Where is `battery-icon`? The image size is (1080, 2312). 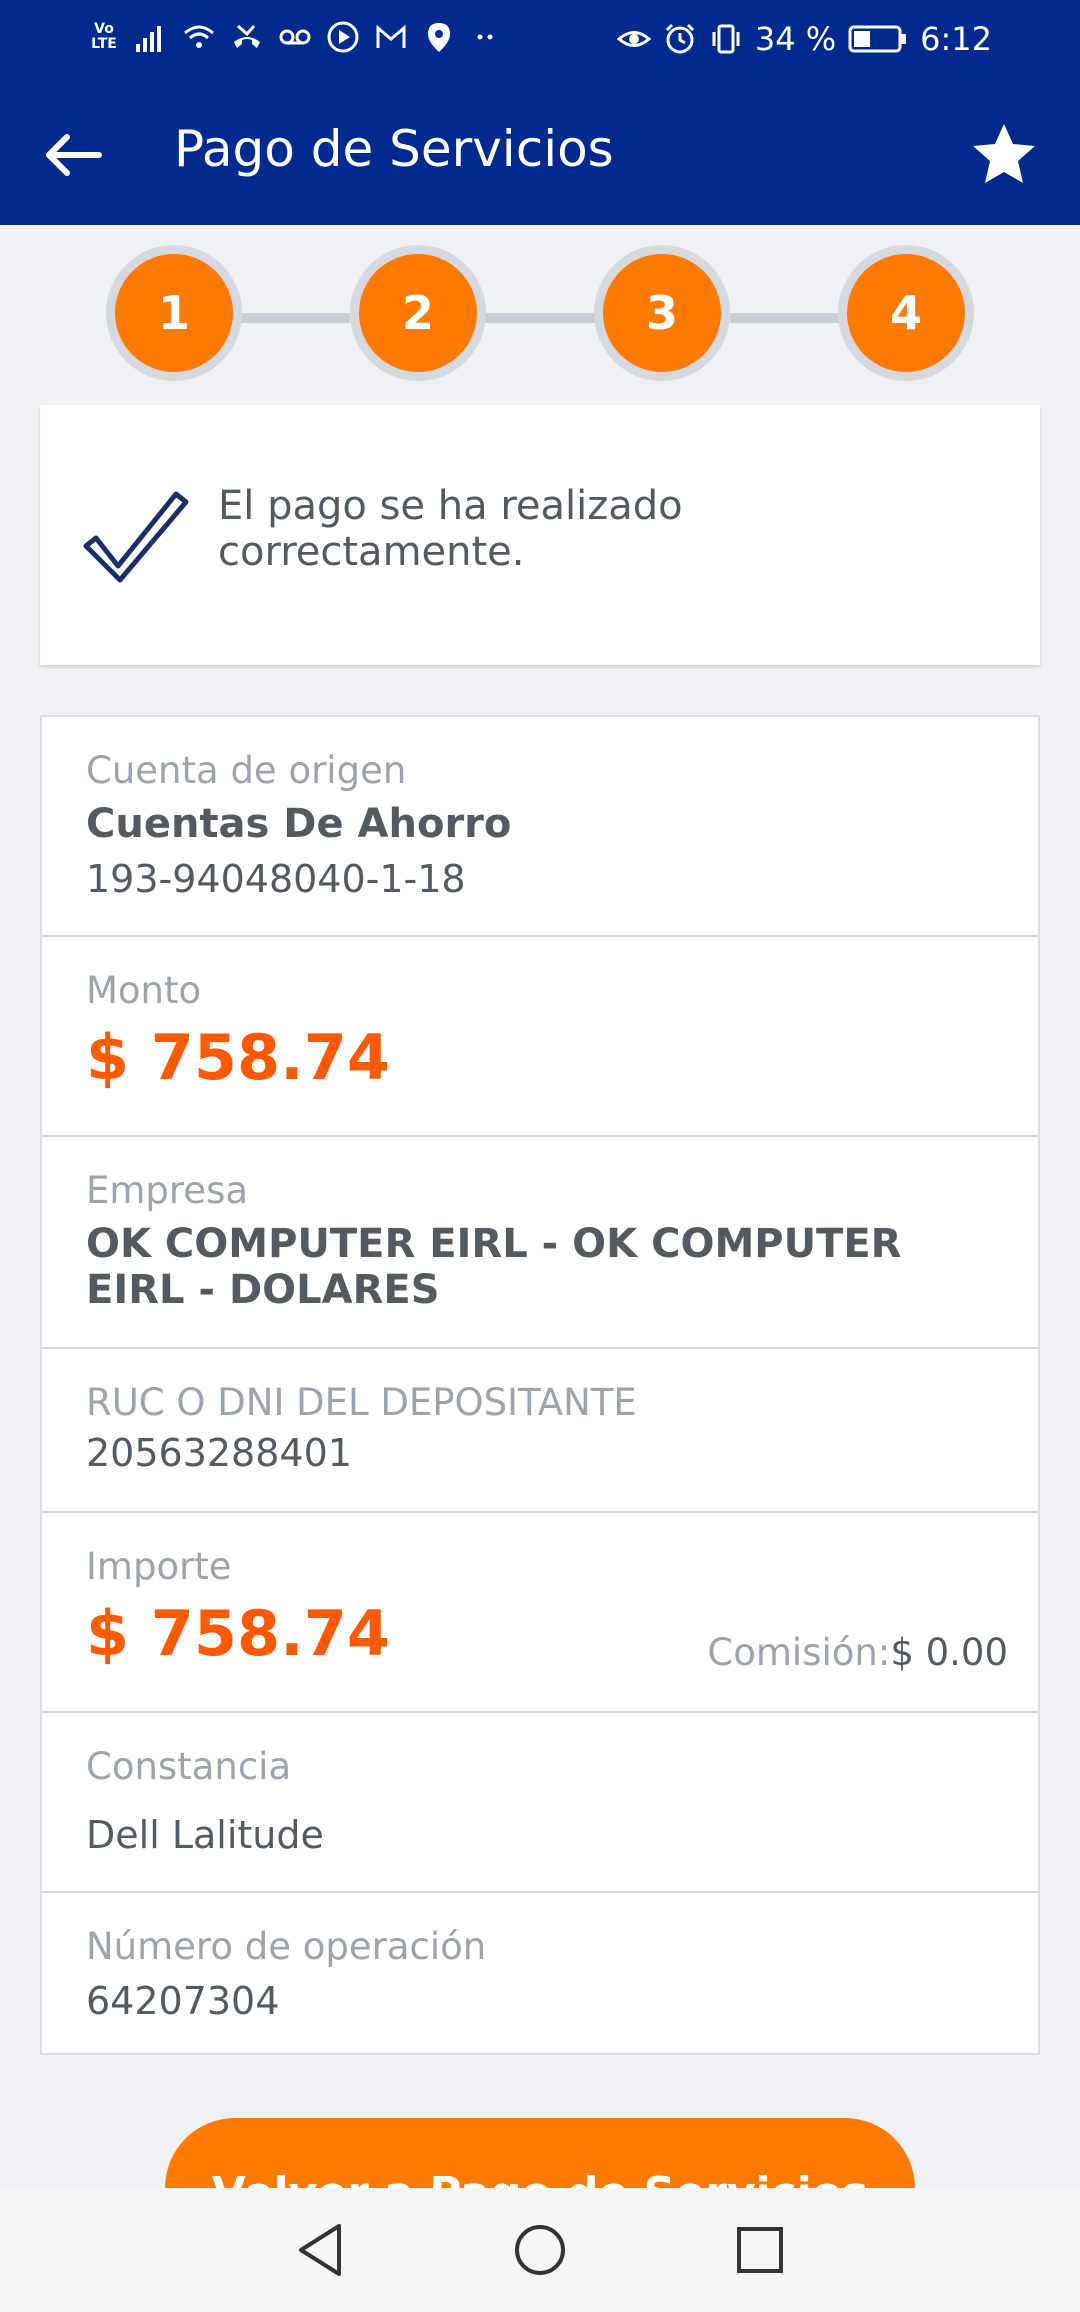 battery-icon is located at coordinates (877, 39).